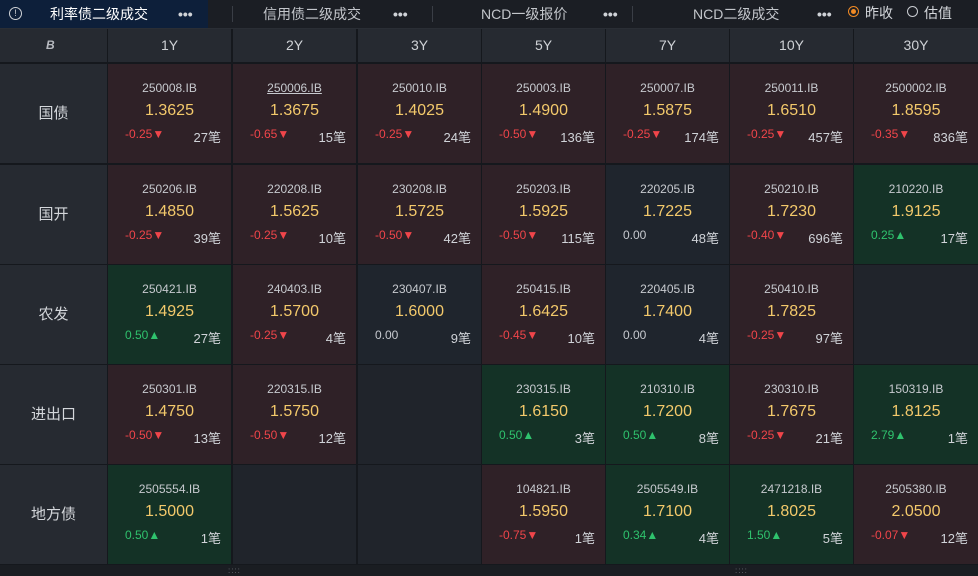 The image size is (978, 576). I want to click on bond-code: 230315.IB, so click(543, 389).